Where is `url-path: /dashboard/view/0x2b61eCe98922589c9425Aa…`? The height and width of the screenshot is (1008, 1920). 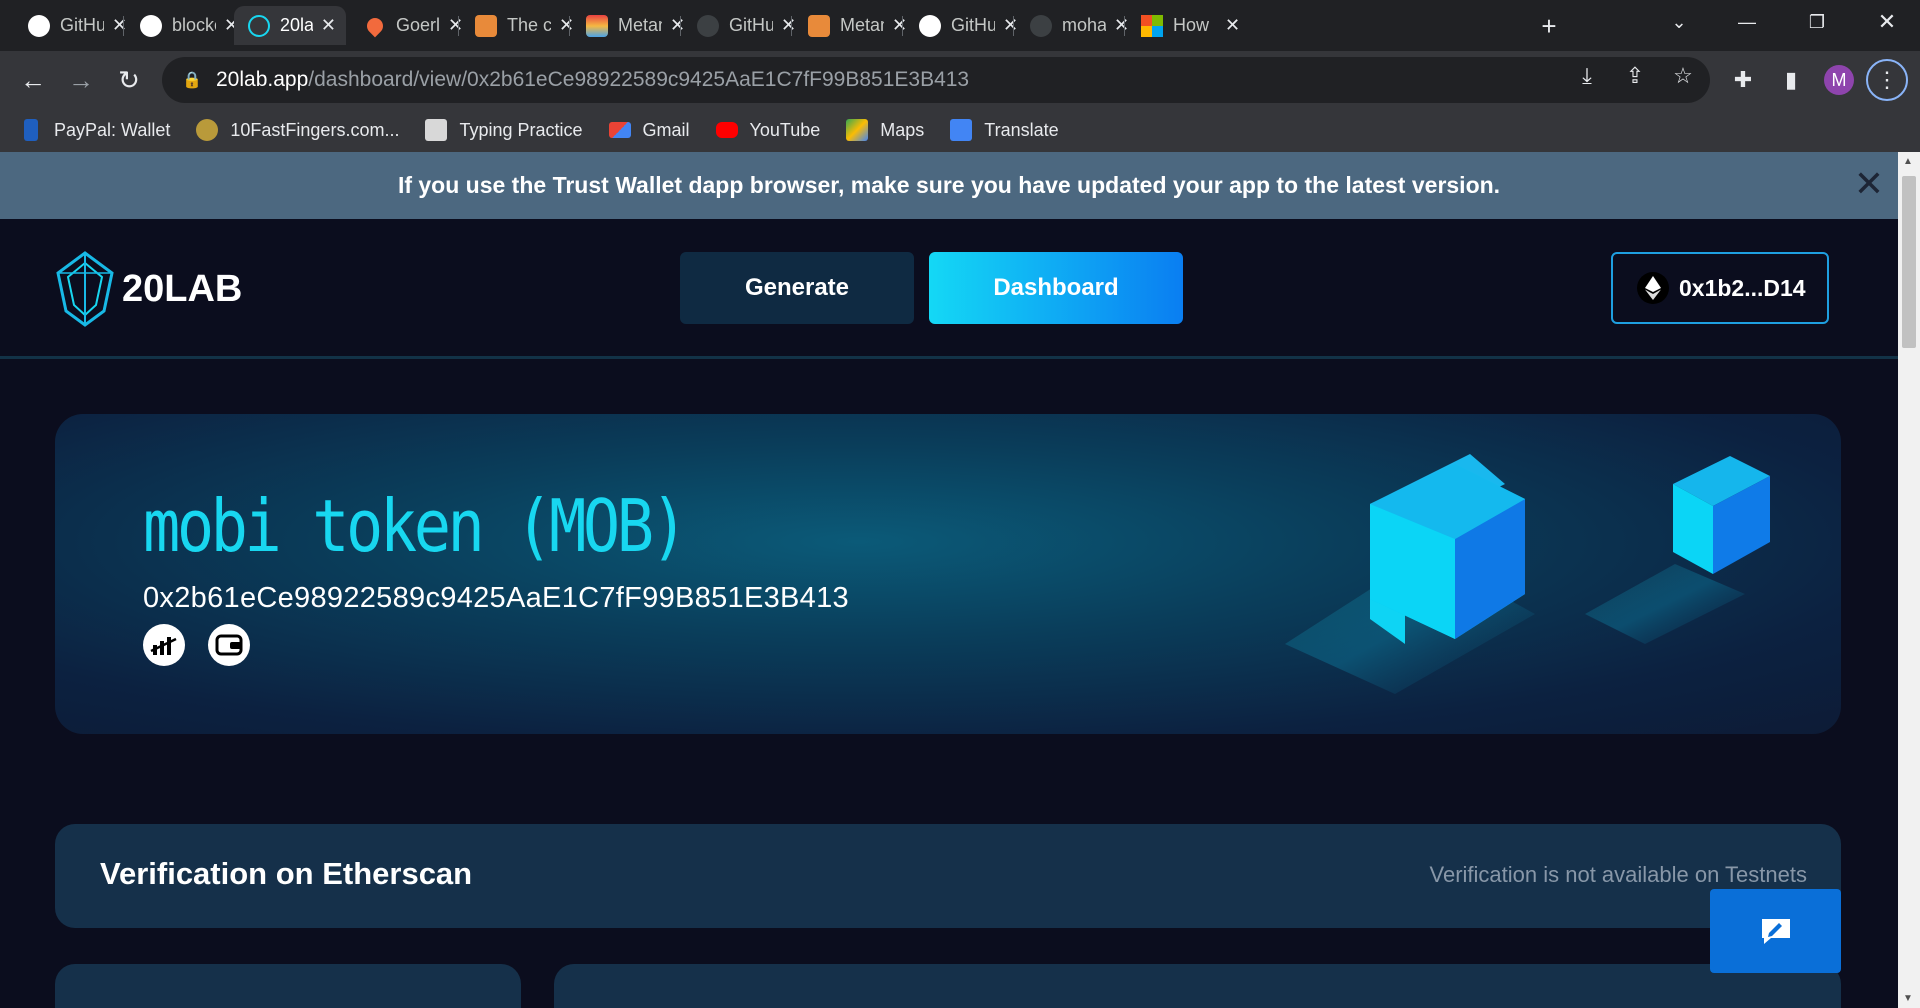
url-path: /dashboard/view/0x2b61eCe98922589c9425Aa… is located at coordinates (639, 79).